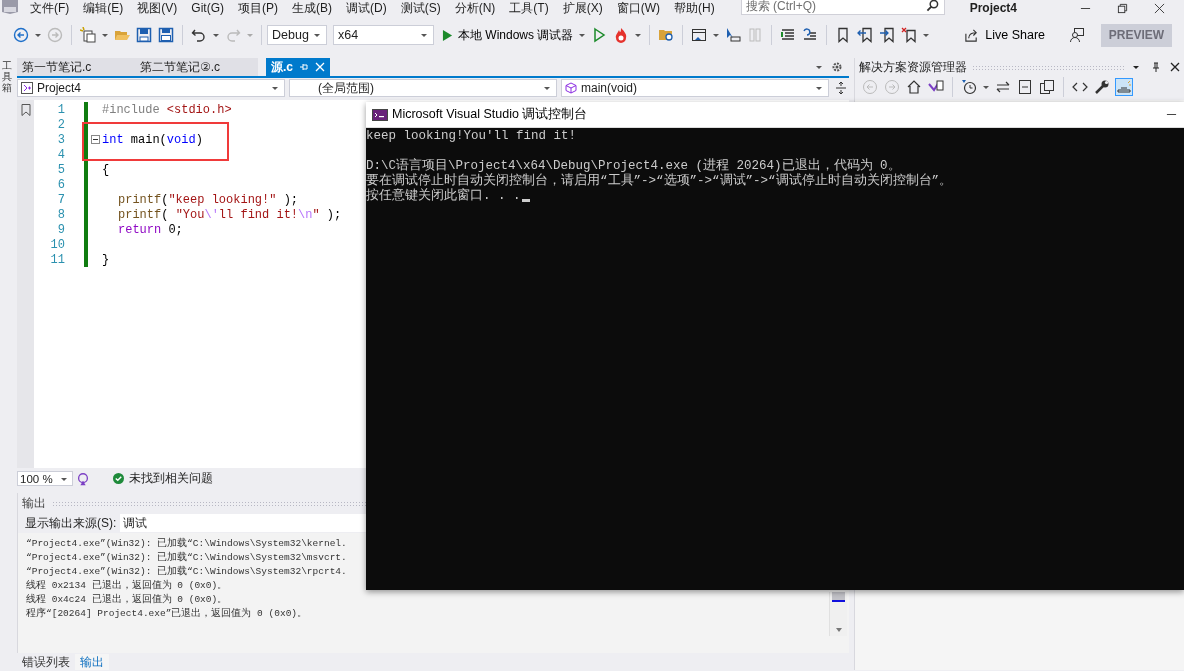  Describe the element at coordinates (193, 67) in the screenshot. I see `document-tab: 第二节笔记②.c` at that location.